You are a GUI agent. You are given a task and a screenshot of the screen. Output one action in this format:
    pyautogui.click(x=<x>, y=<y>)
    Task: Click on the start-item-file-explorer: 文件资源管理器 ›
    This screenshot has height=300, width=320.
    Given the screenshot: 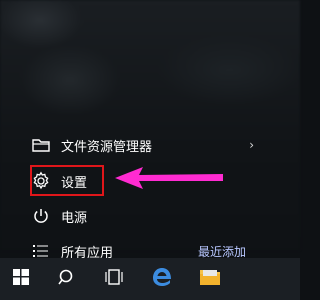 What is the action you would take?
    pyautogui.click(x=150, y=145)
    